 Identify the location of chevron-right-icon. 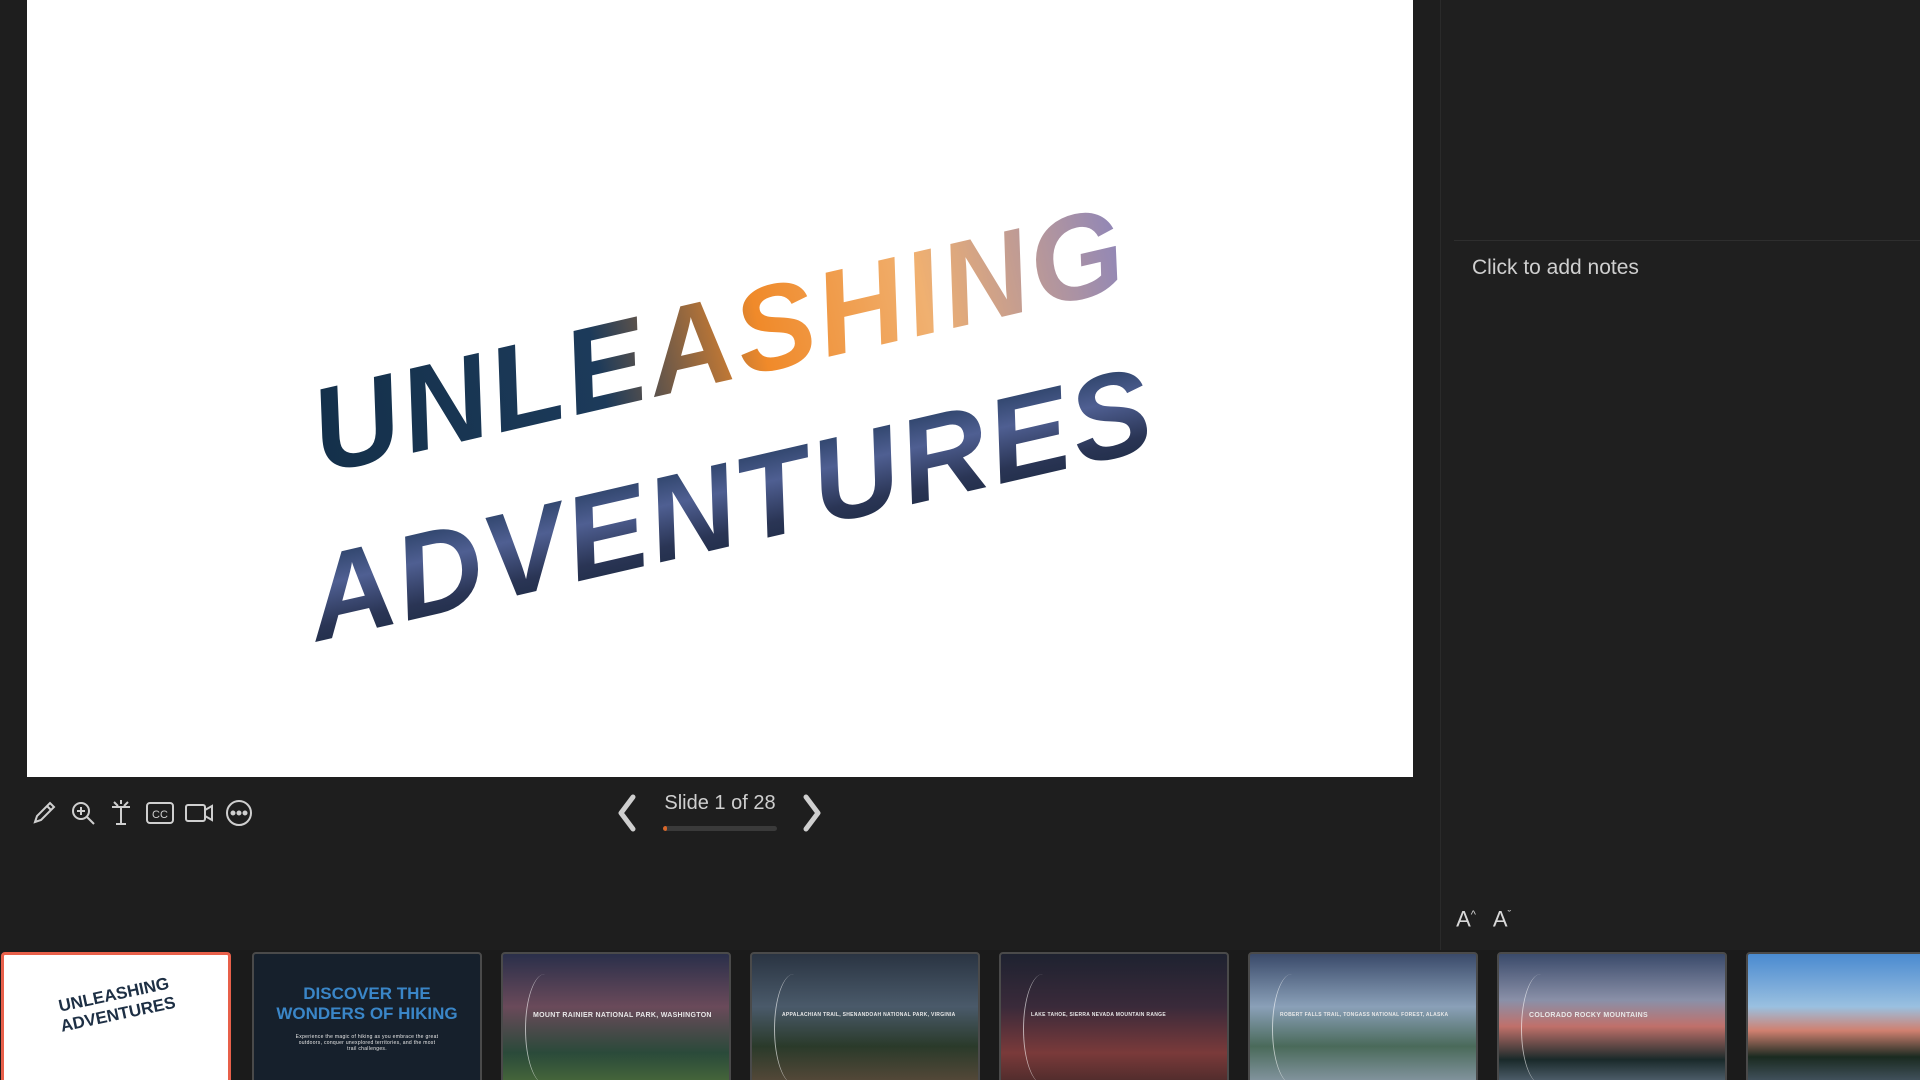
(812, 813).